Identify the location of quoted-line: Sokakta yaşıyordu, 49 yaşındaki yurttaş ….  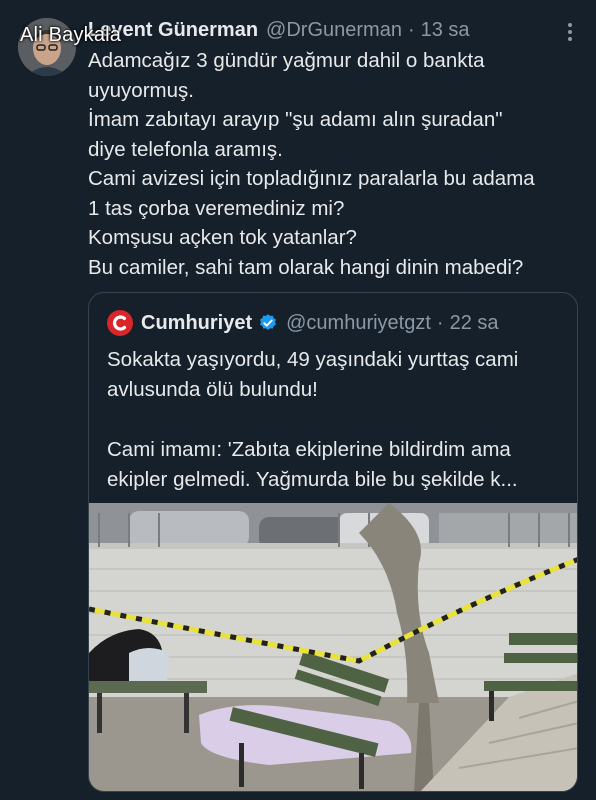
(313, 359).